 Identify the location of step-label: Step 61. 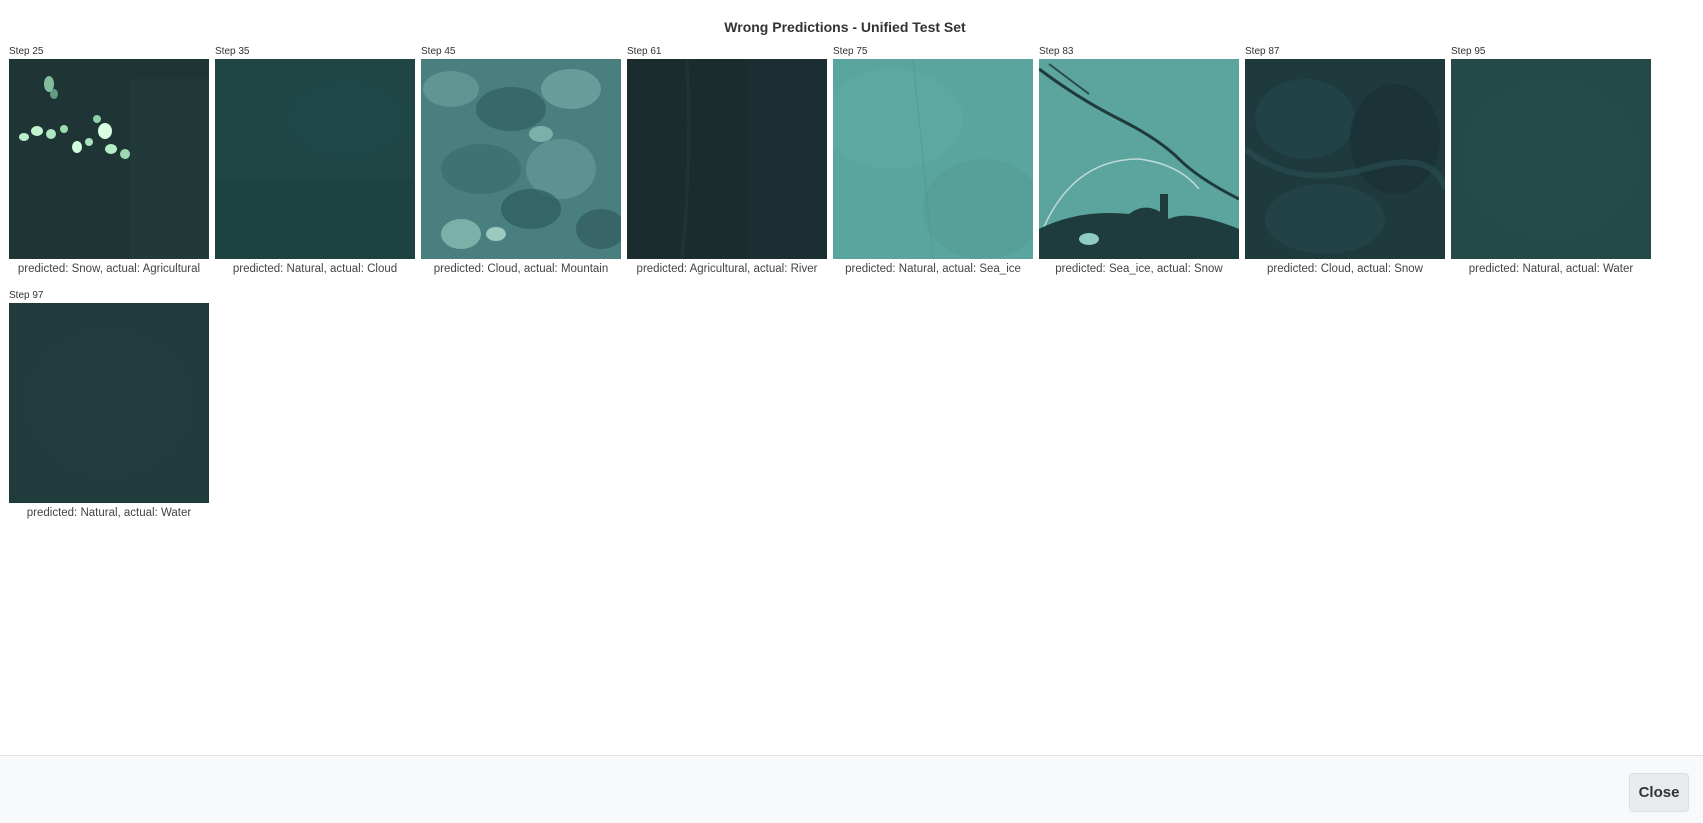
(644, 51).